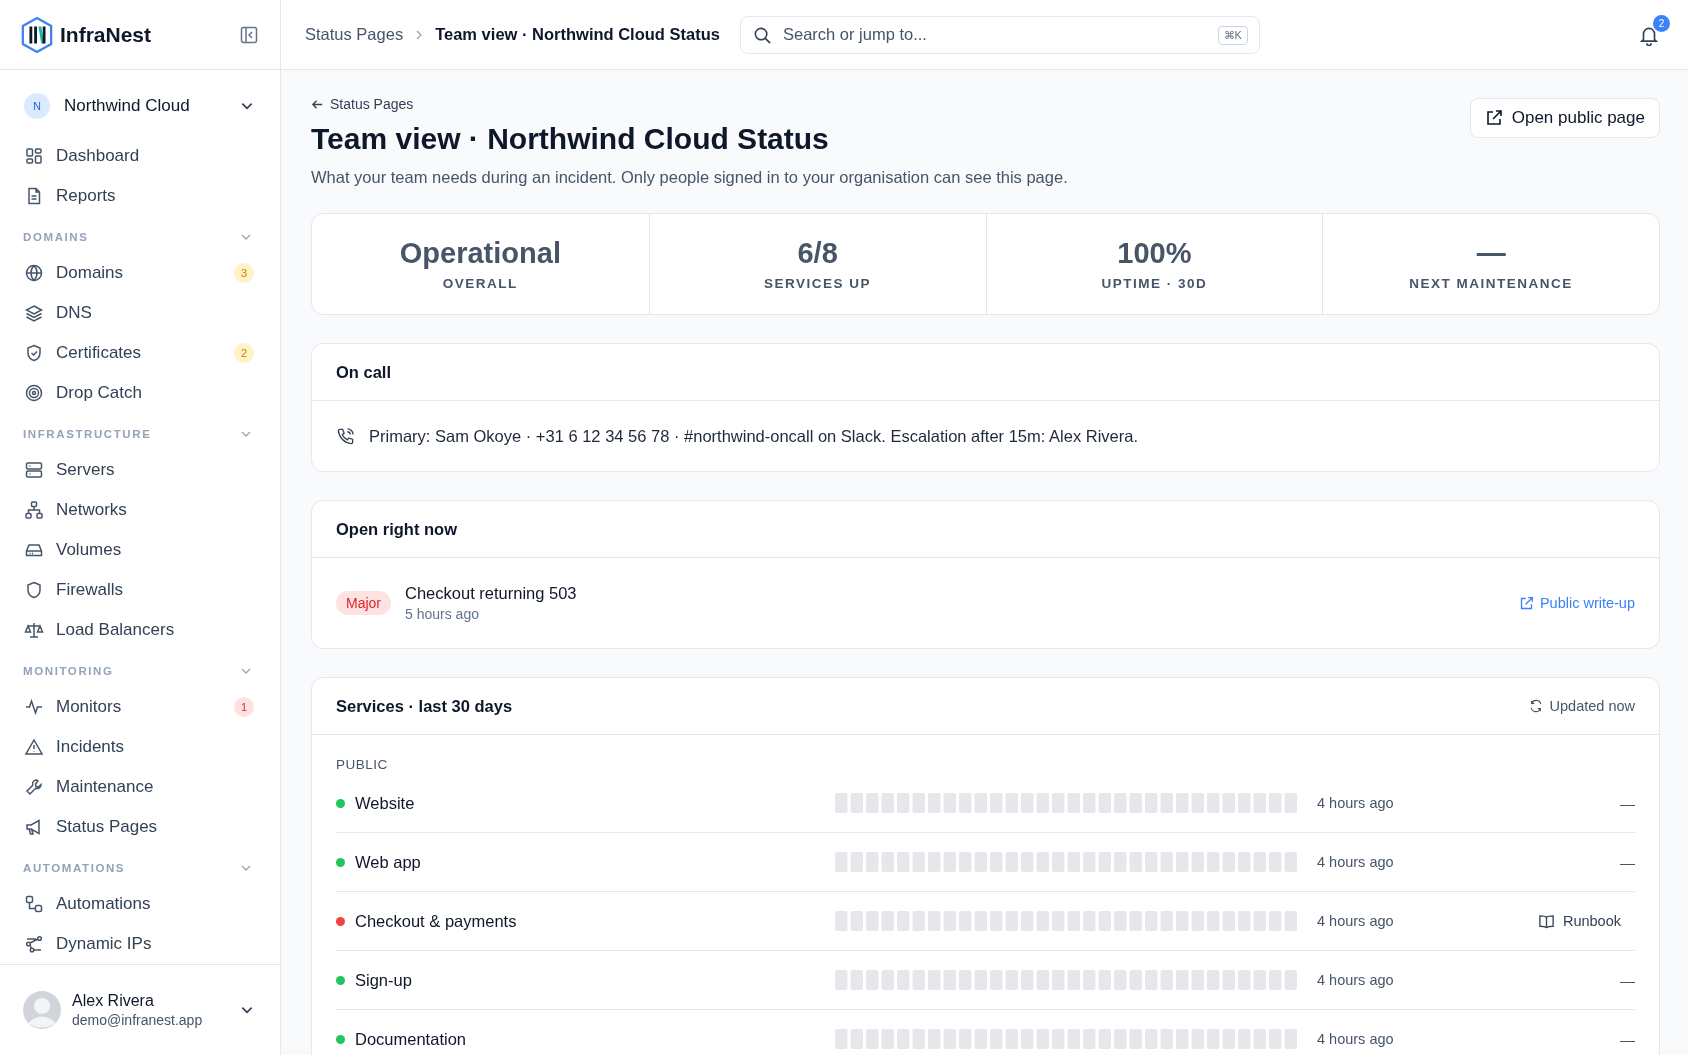  I want to click on stat-label: SERVICES UP, so click(818, 283).